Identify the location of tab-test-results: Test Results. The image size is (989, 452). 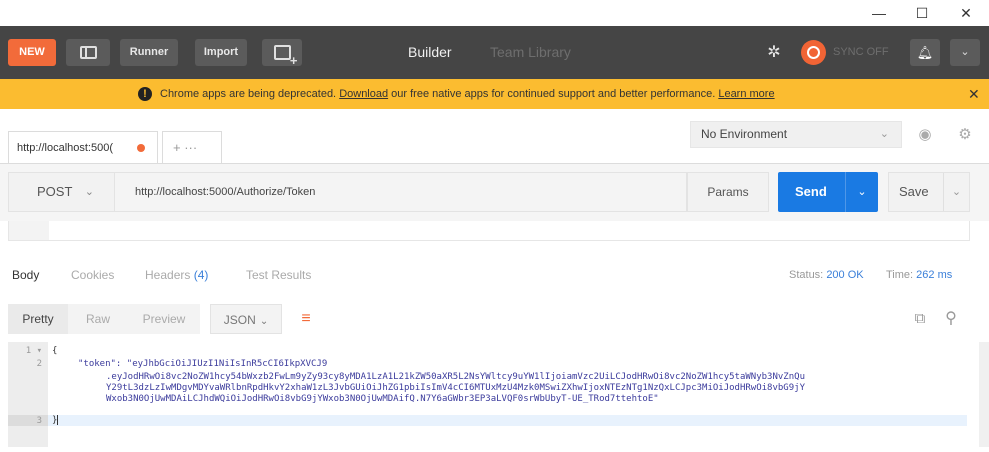
(278, 275).